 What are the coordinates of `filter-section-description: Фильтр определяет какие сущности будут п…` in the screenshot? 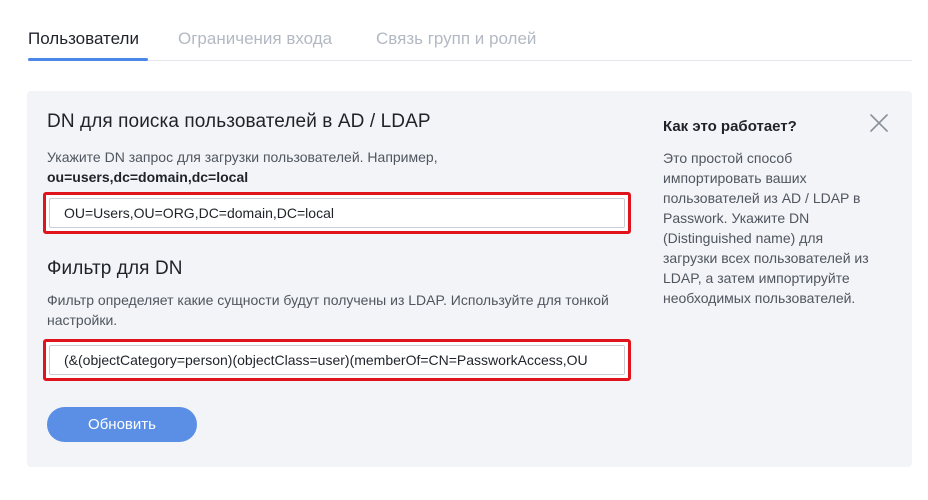 It's located at (328, 310).